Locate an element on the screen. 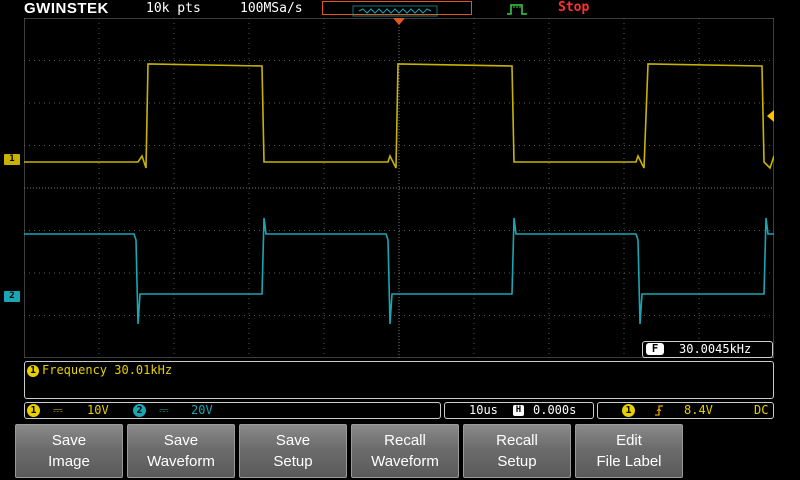  horizontal-status: 10us H 0.000s is located at coordinates (519, 410).